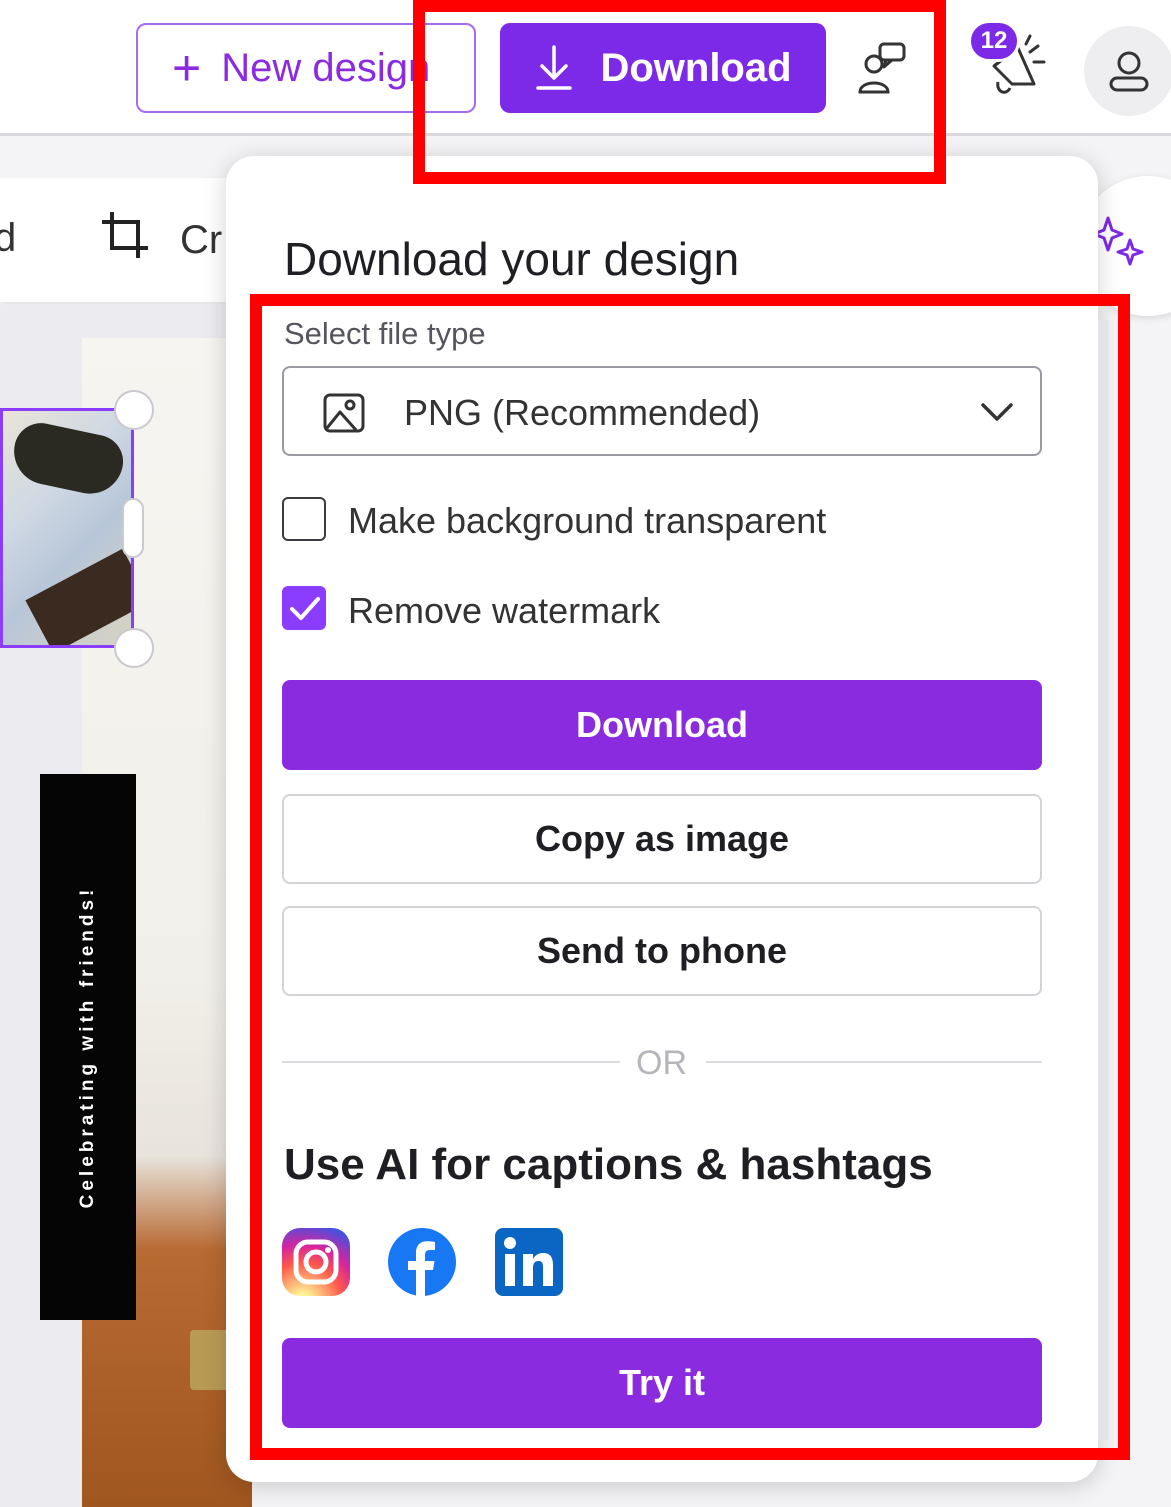  I want to click on or-separator: OR, so click(661, 1063).